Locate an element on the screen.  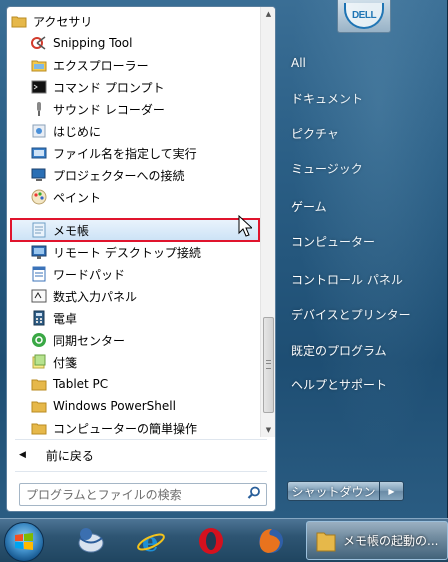
program-sound-recorder: サウンド レコーダー is located at coordinates (133, 109).